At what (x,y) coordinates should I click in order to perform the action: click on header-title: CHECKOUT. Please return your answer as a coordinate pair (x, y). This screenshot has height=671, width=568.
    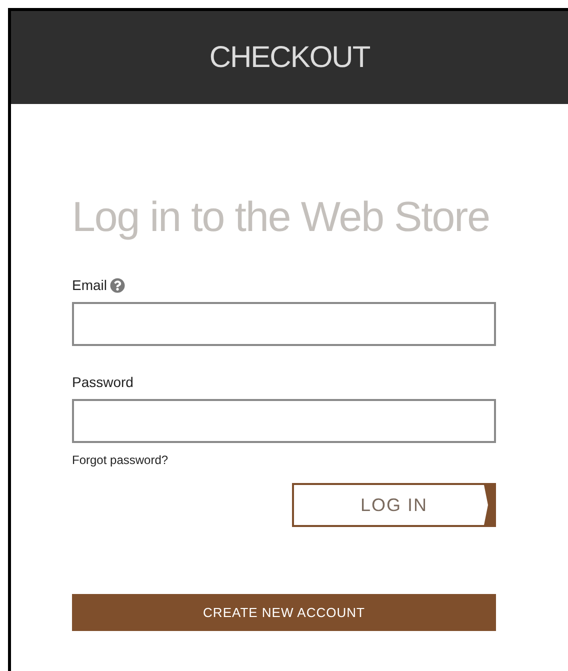
    Looking at the image, I should click on (289, 58).